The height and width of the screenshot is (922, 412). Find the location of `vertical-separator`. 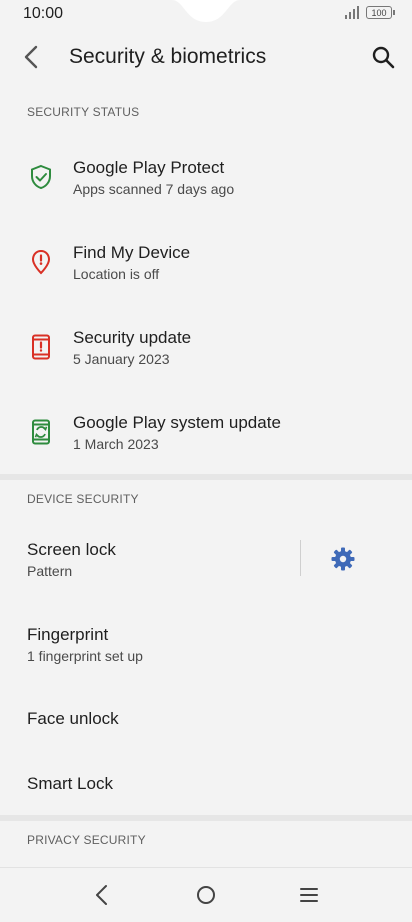

vertical-separator is located at coordinates (300, 558).